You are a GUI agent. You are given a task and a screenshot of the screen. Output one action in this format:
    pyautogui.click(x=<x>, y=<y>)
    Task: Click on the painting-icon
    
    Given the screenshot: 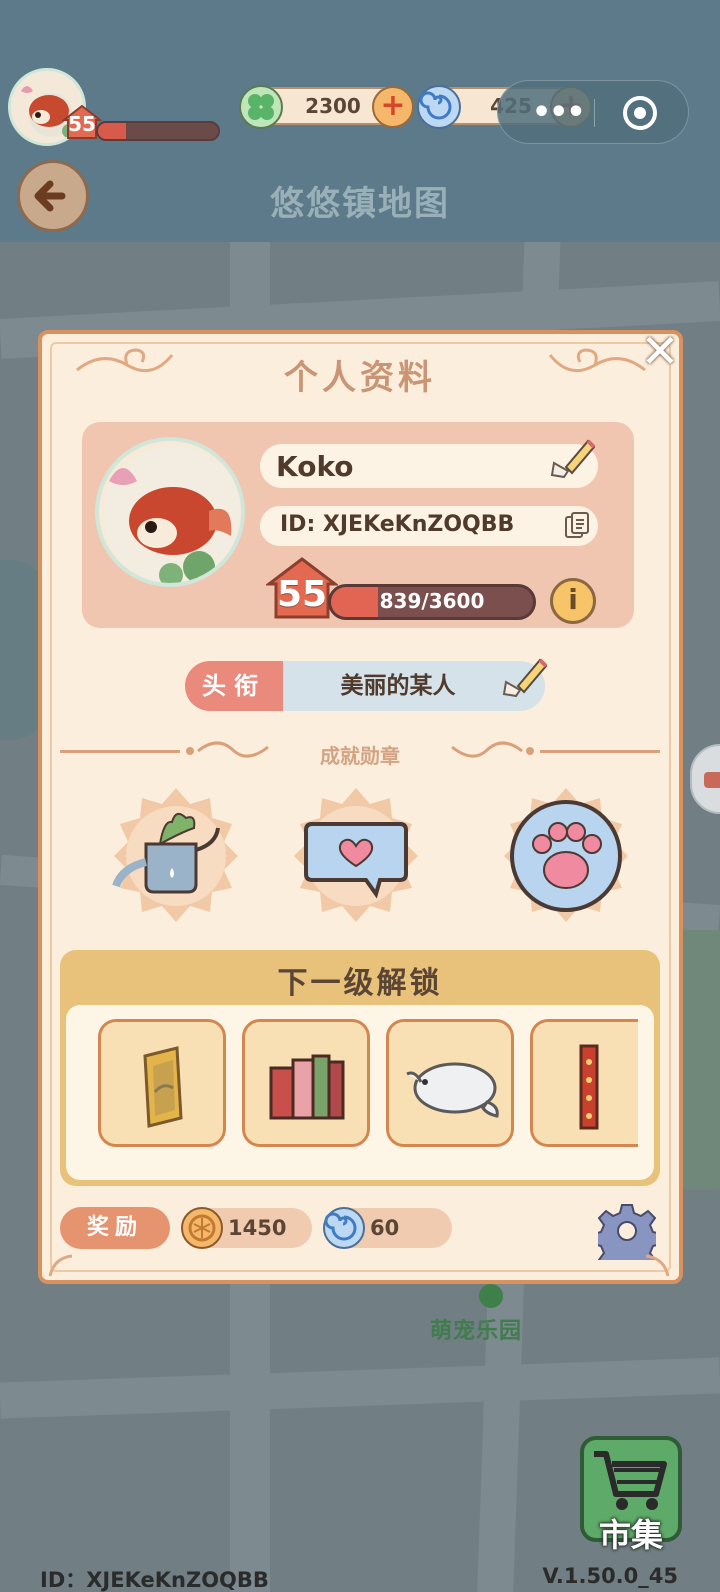 What is the action you would take?
    pyautogui.click(x=163, y=1087)
    